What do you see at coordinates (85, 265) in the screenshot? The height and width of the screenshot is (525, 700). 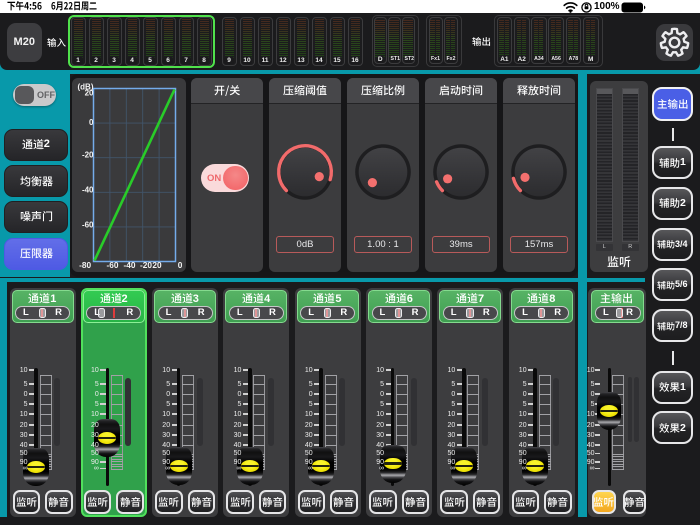 I see `svg-text: -80` at bounding box center [85, 265].